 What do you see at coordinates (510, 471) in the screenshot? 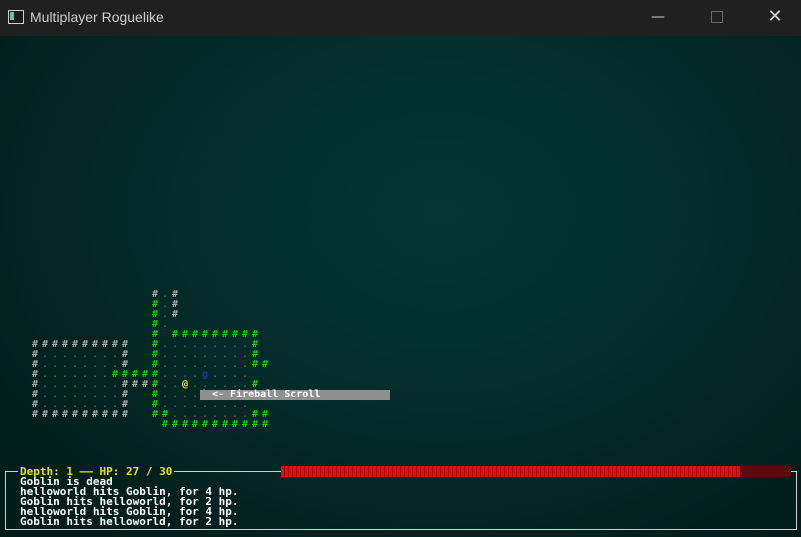
I see `hp-bar-fill` at bounding box center [510, 471].